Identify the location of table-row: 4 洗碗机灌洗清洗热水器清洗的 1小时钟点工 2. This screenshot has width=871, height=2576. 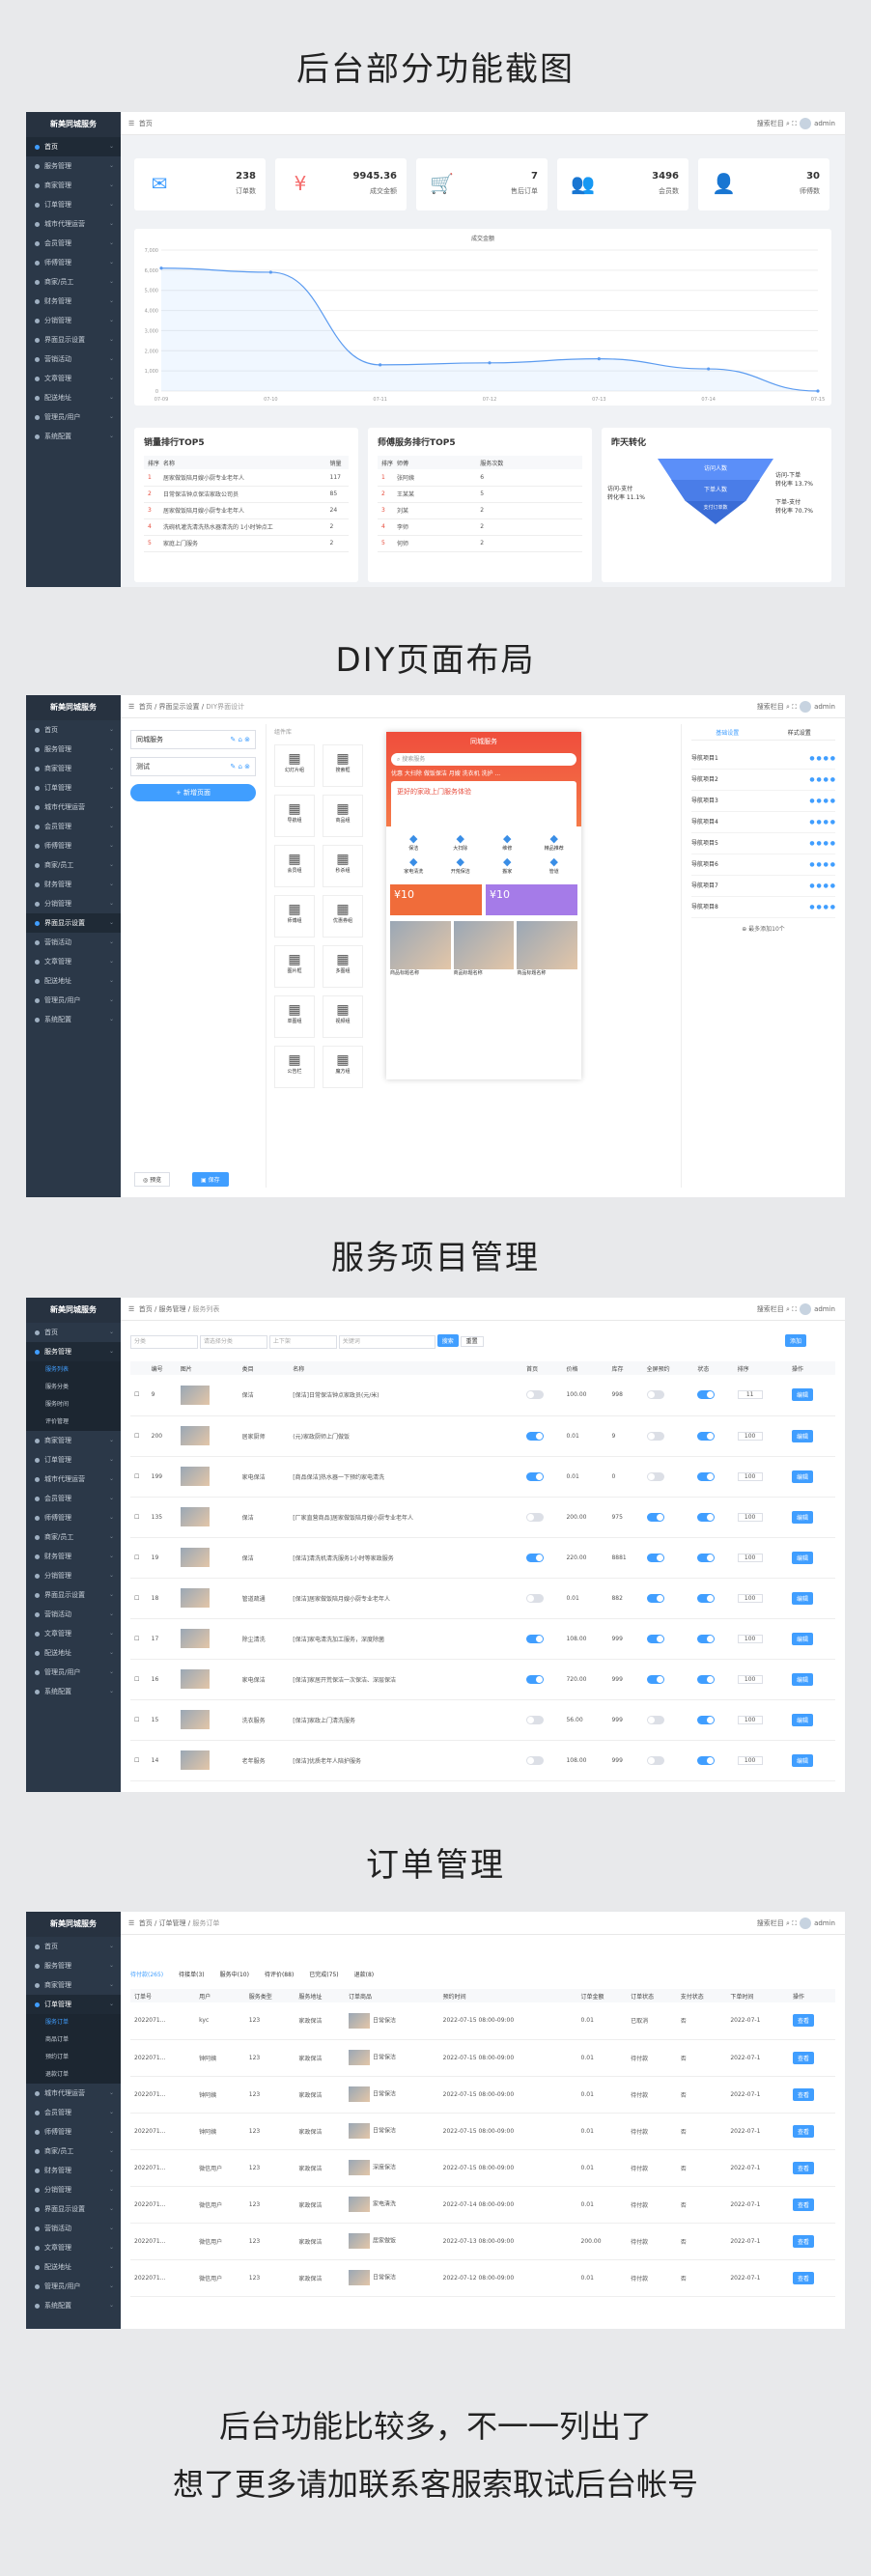
(246, 527).